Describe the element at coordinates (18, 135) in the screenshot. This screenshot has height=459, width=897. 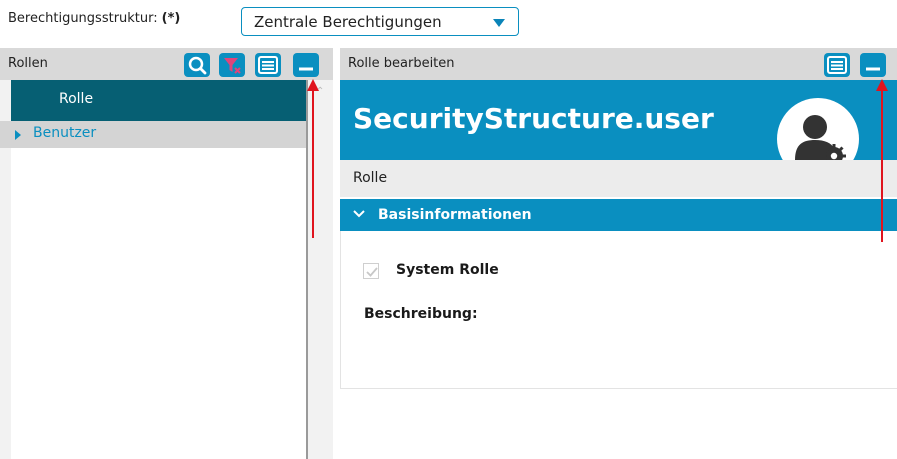
I see `expand-triangle-icon` at that location.